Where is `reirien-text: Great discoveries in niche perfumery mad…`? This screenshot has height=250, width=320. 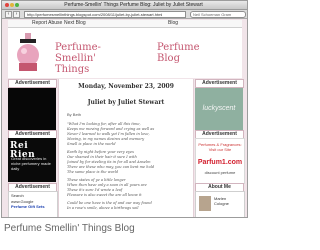
reirien-text: Great discoveries in niche perfumery mad… is located at coordinates (31, 163).